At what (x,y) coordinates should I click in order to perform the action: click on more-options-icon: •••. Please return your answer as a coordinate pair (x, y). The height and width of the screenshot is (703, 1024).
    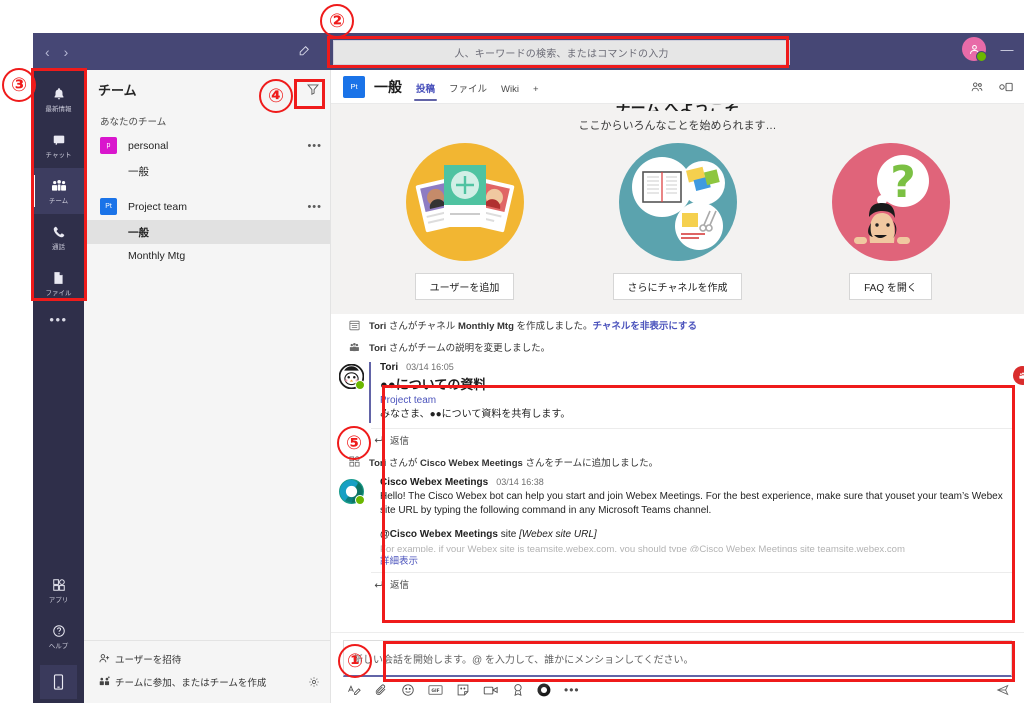
    Looking at the image, I should click on (572, 690).